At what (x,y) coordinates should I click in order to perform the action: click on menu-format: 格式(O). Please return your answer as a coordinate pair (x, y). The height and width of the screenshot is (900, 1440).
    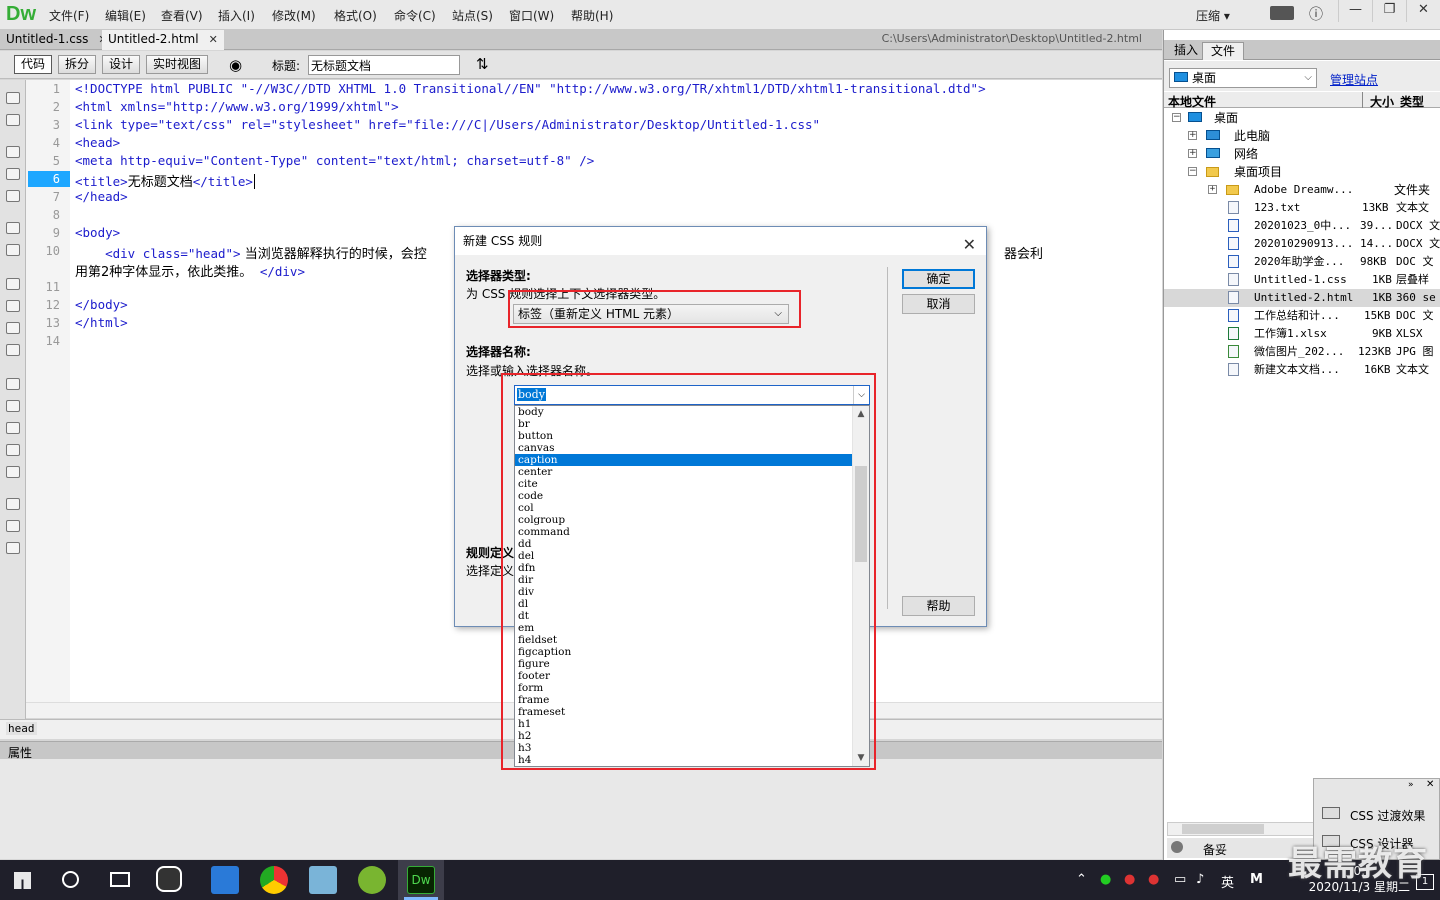
    Looking at the image, I should click on (355, 15).